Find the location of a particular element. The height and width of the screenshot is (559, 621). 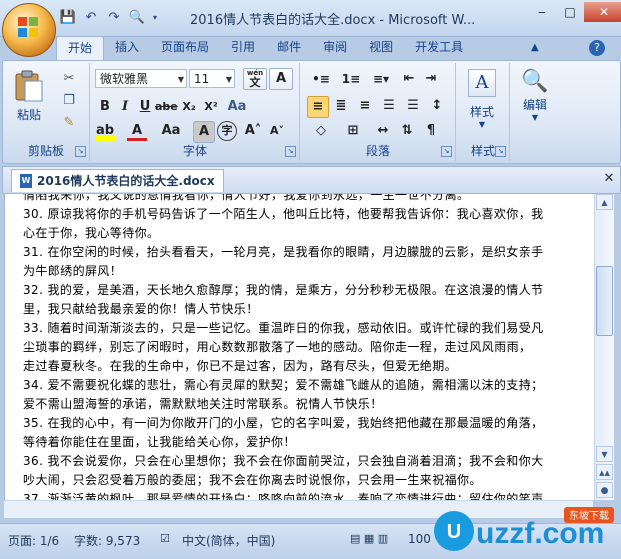

tab-page-layout: 页面布局 is located at coordinates (185, 48).